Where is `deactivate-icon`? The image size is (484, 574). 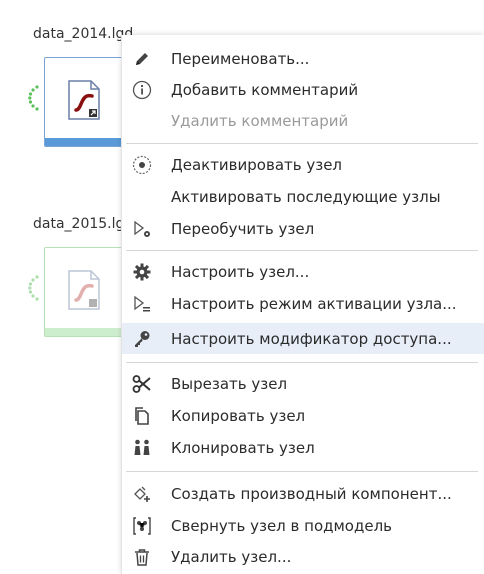
deactivate-icon is located at coordinates (142, 165).